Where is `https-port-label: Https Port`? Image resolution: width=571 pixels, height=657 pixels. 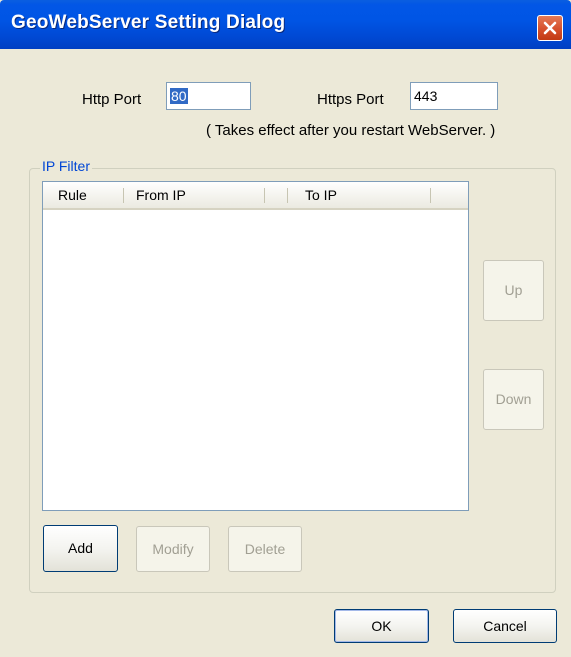 https-port-label: Https Port is located at coordinates (350, 99).